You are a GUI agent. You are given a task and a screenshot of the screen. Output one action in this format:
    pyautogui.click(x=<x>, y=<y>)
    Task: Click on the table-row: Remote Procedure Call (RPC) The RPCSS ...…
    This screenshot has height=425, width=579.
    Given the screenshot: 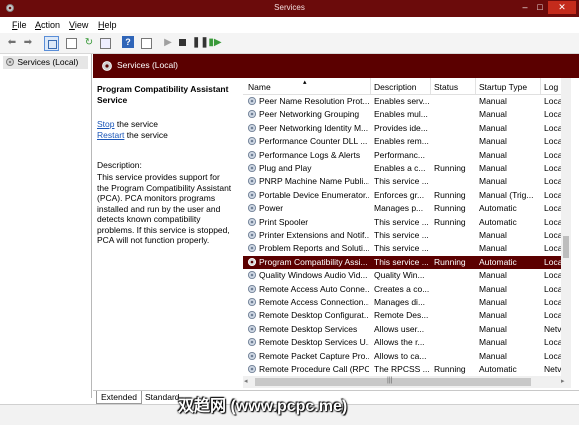 What is the action you would take?
    pyautogui.click(x=402, y=369)
    